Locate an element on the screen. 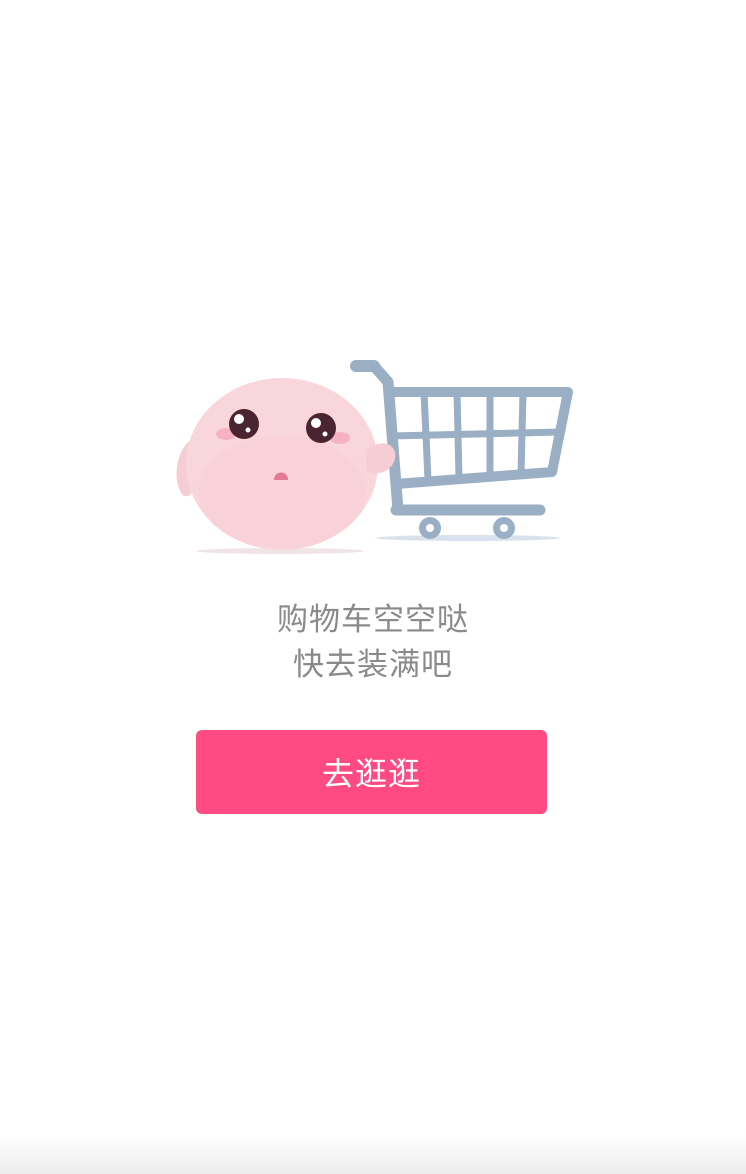 The image size is (746, 1174). empty-cart-illustration is located at coordinates (375, 455).